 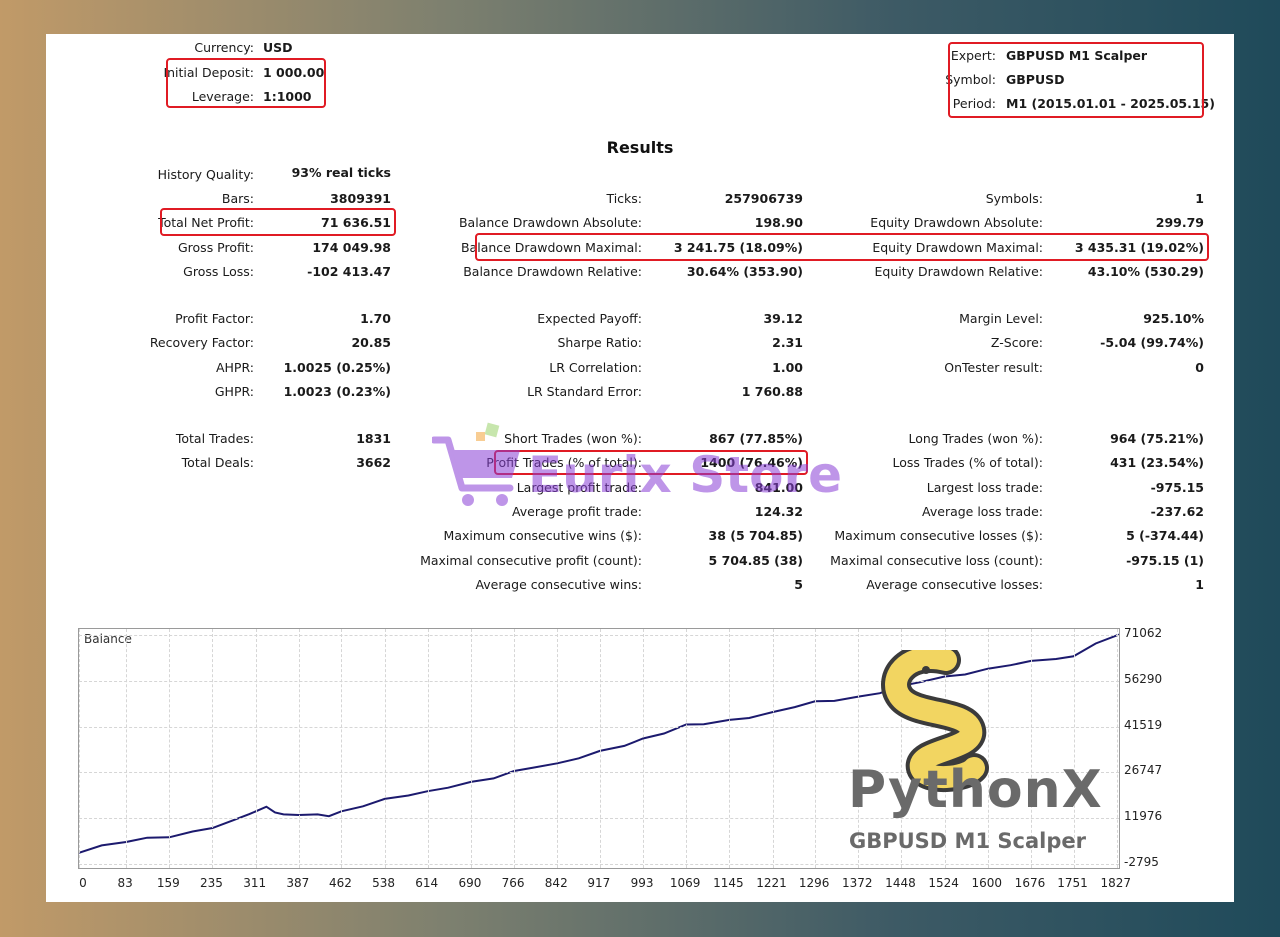 I want to click on col3-label: Average loss trade:, so click(x=982, y=511).